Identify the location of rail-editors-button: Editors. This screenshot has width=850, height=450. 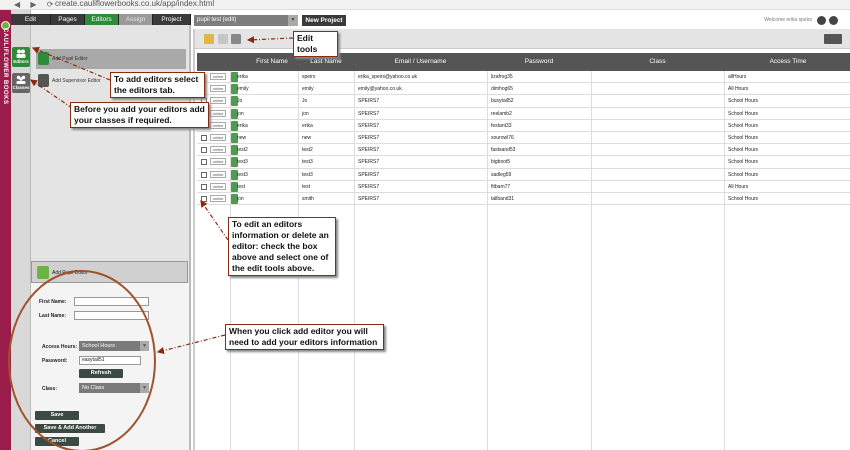
(21, 57).